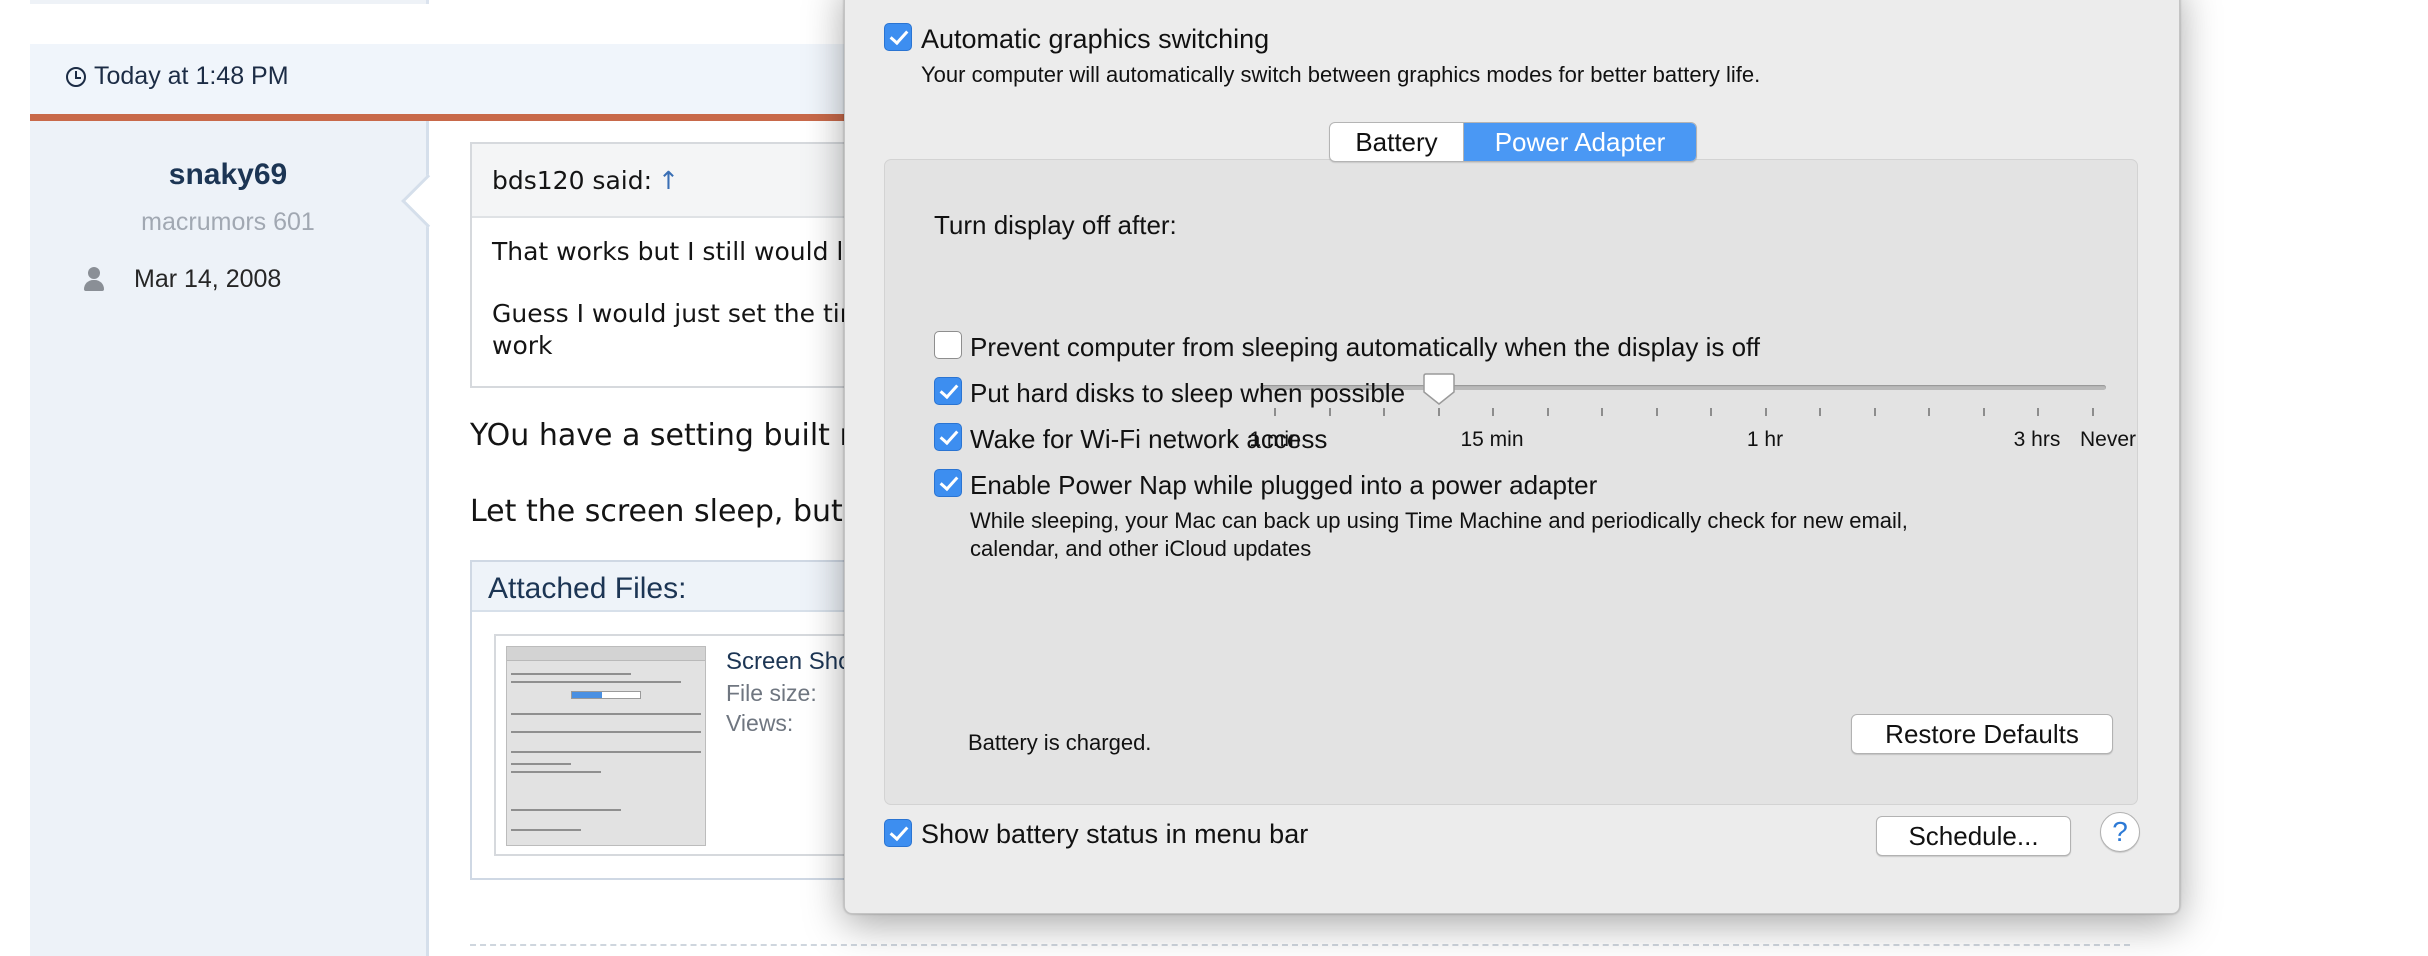 This screenshot has width=2428, height=956. I want to click on hard-disk-sleep-checkbox, so click(948, 391).